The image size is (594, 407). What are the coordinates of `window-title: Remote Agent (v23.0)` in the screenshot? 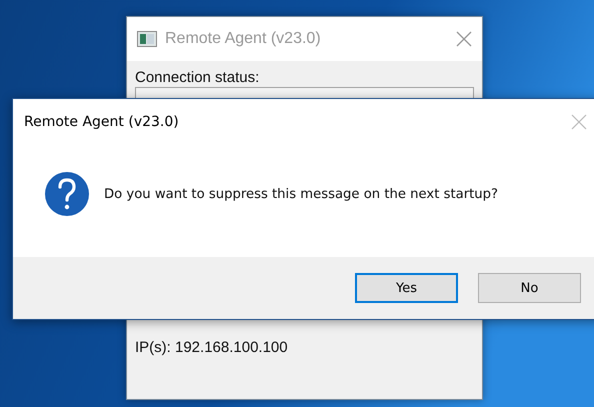 It's located at (243, 39).